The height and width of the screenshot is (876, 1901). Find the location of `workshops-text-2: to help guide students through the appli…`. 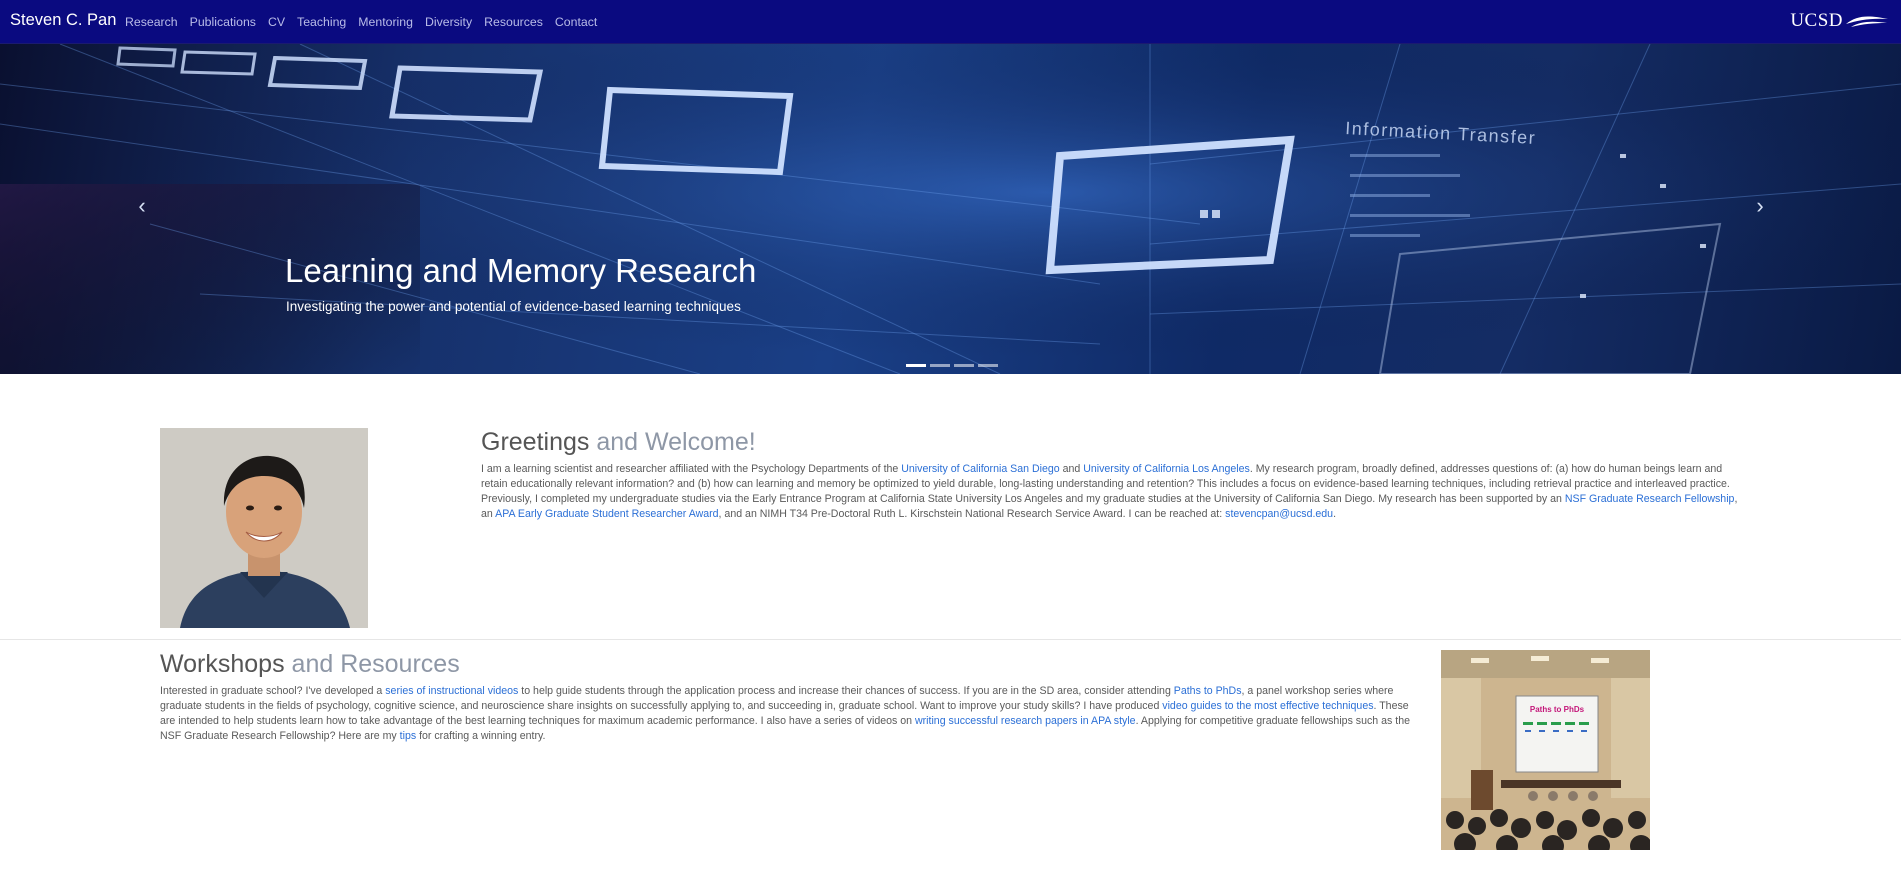

workshops-text-2: to help guide students through the appli… is located at coordinates (846, 691).